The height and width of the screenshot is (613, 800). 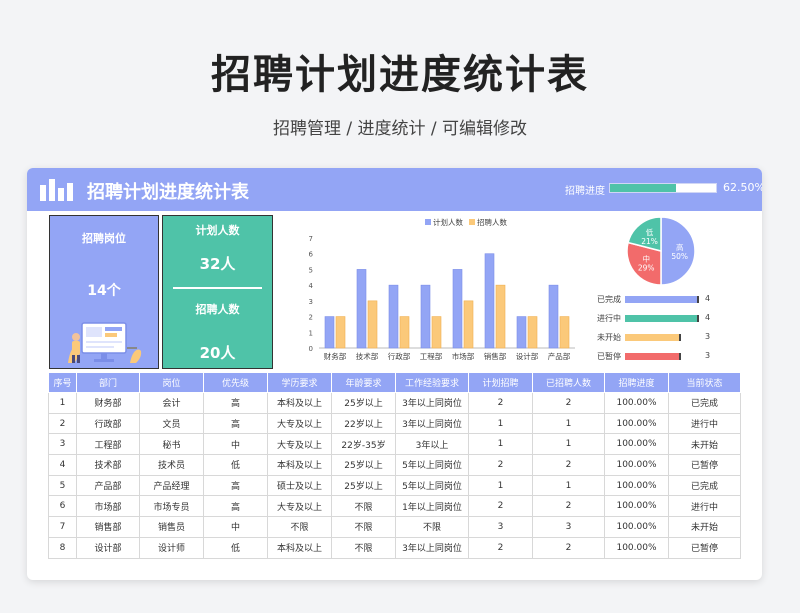 What do you see at coordinates (677, 300) in the screenshot?
I see `status-row: 已完成 4` at bounding box center [677, 300].